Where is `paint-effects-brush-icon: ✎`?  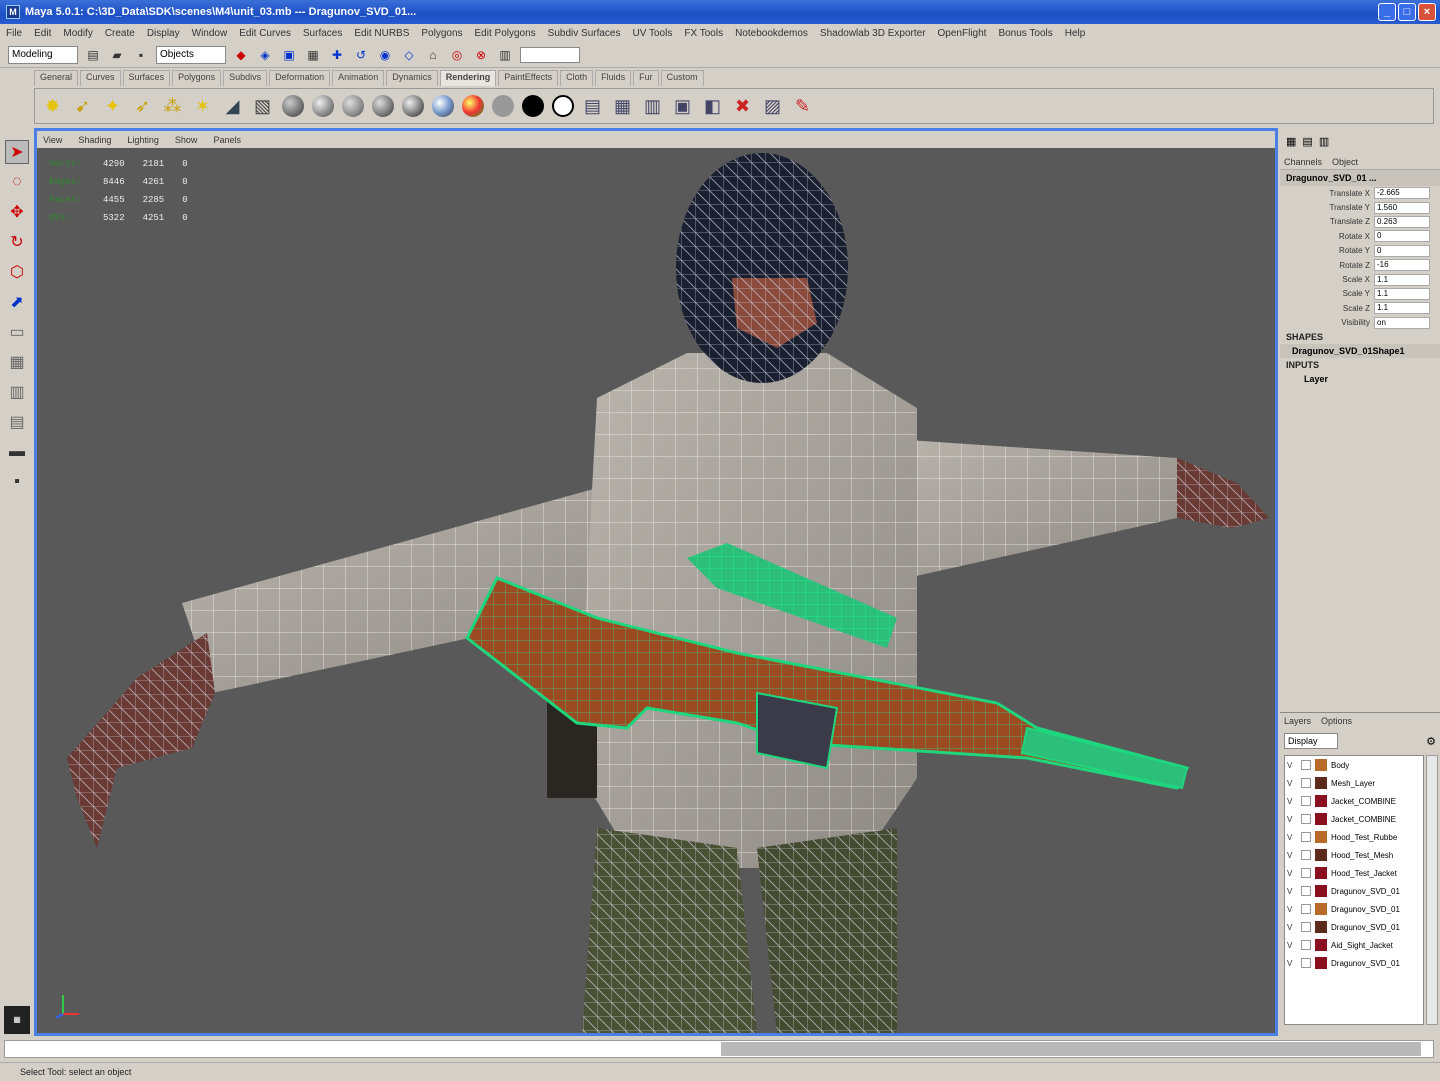
paint-effects-brush-icon: ✎ is located at coordinates (802, 106).